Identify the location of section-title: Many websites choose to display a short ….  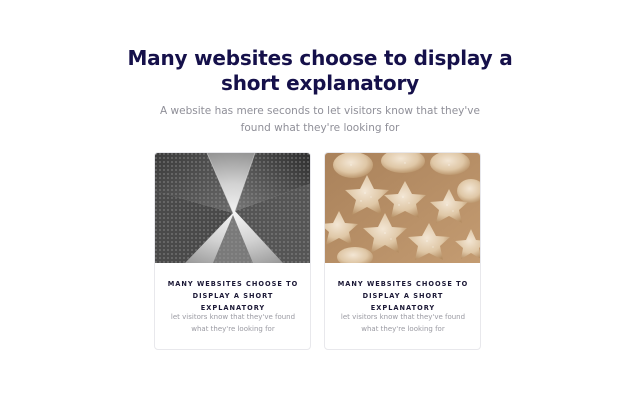
(320, 70).